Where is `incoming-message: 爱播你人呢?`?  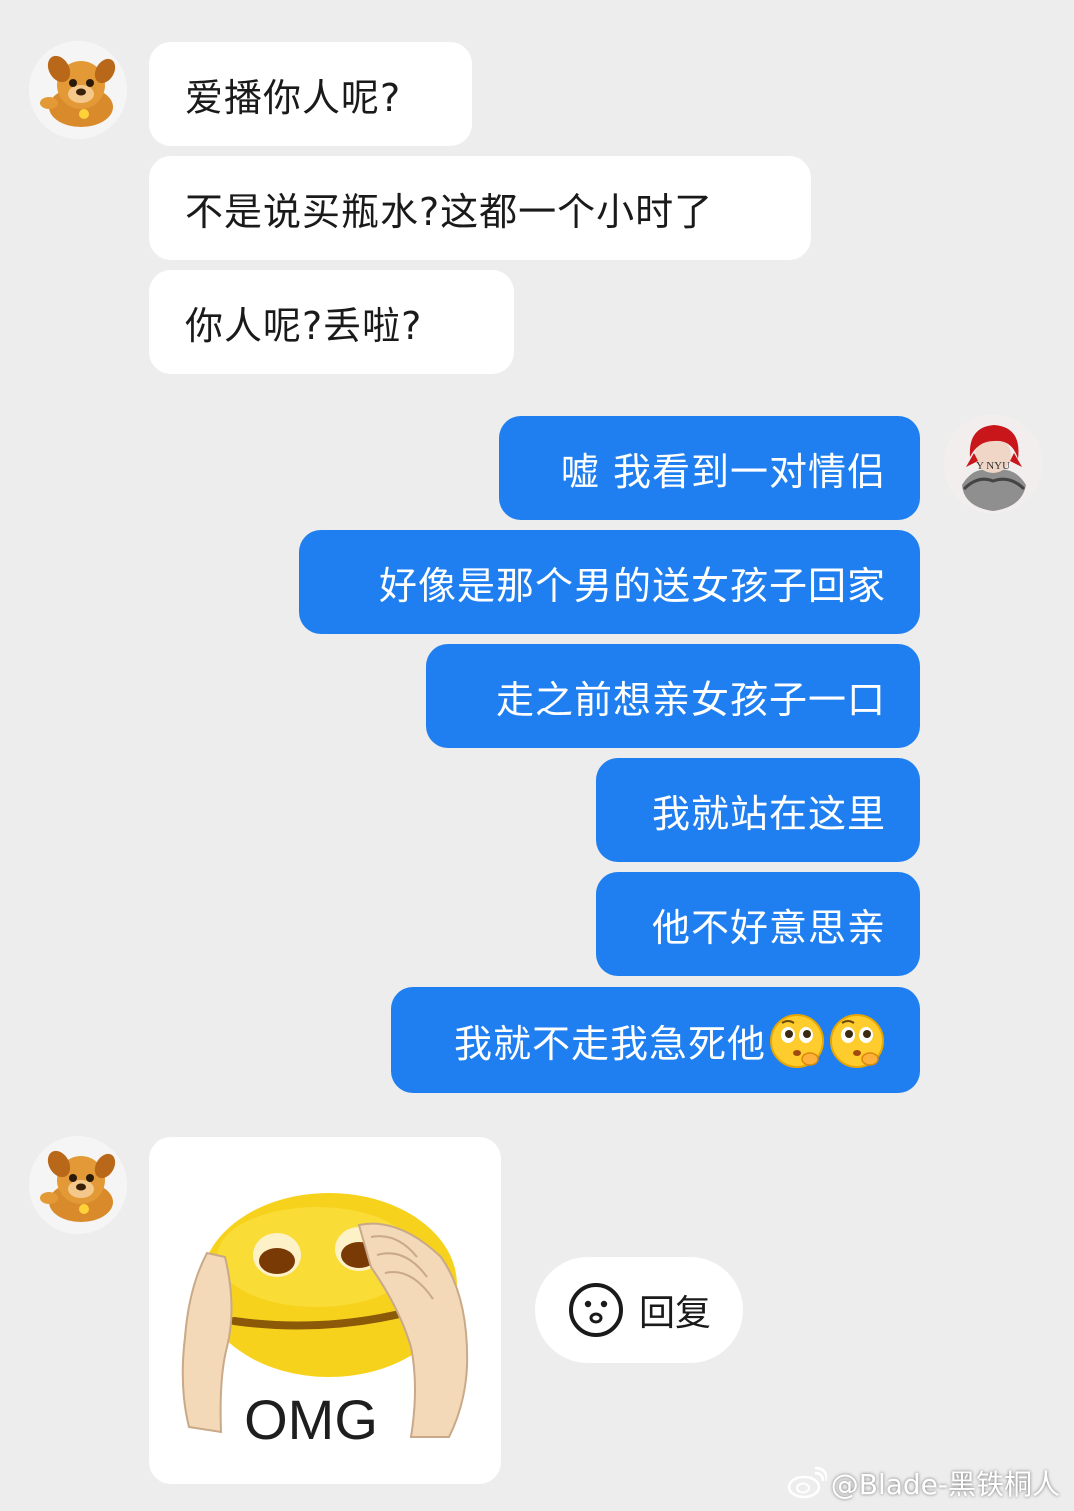 incoming-message: 爱播你人呢? is located at coordinates (310, 94).